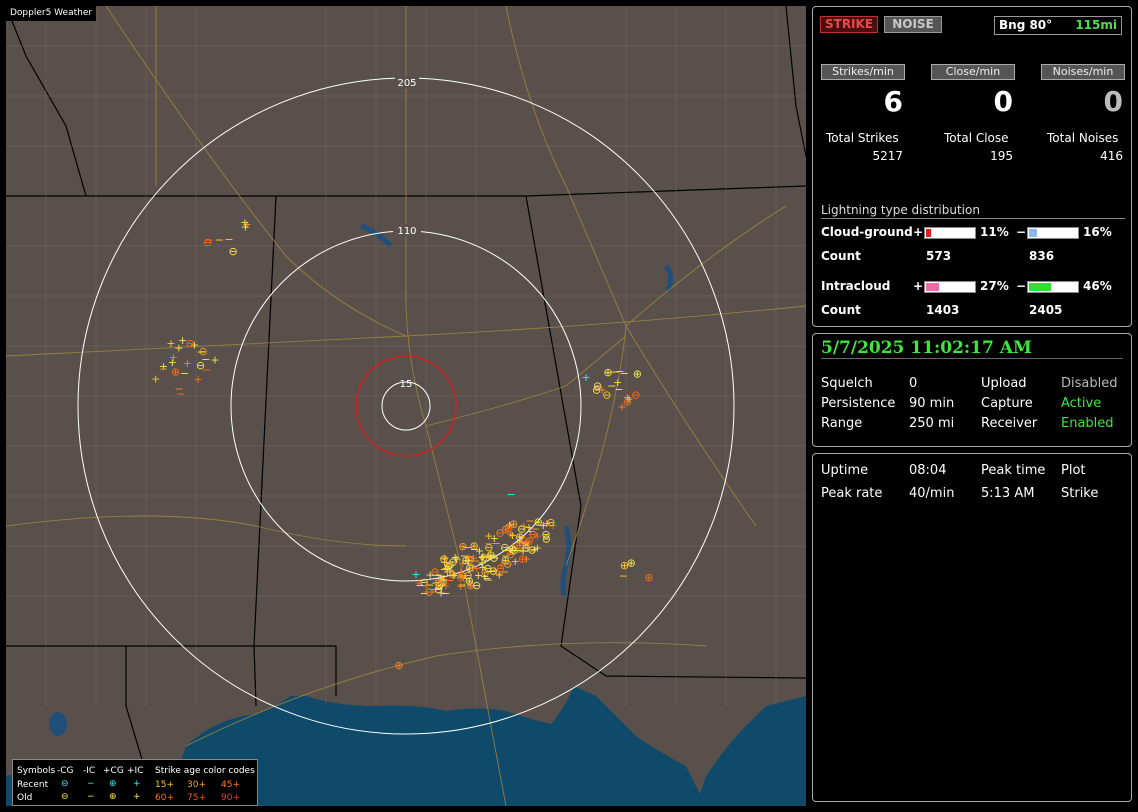 This screenshot has width=1138, height=812. I want to click on close-per-min-button: Close/min, so click(973, 72).